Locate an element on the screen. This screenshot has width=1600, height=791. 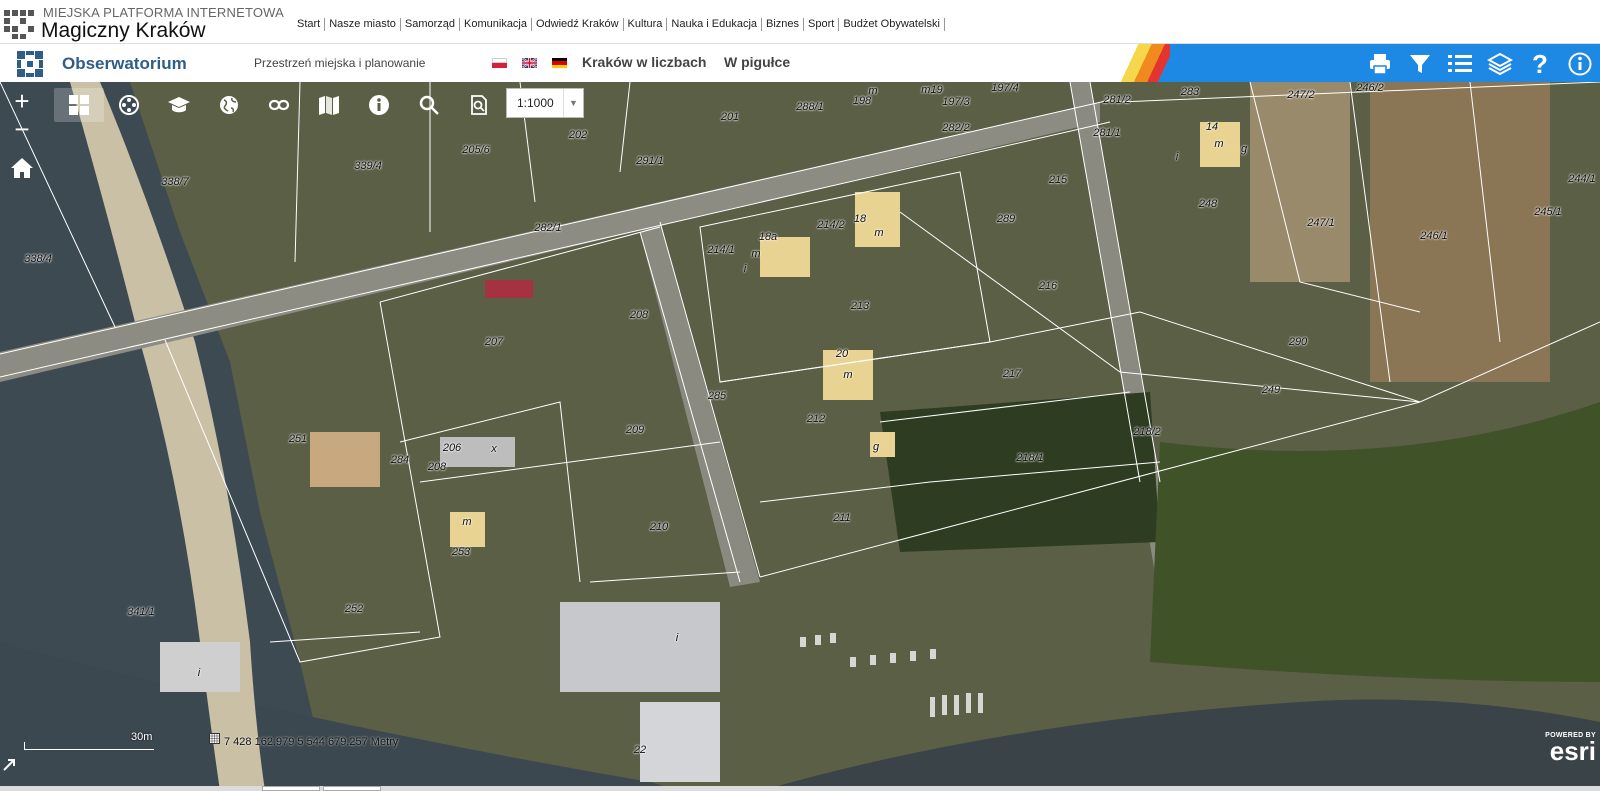
parcel-label: 218/2 is located at coordinates (1147, 432).